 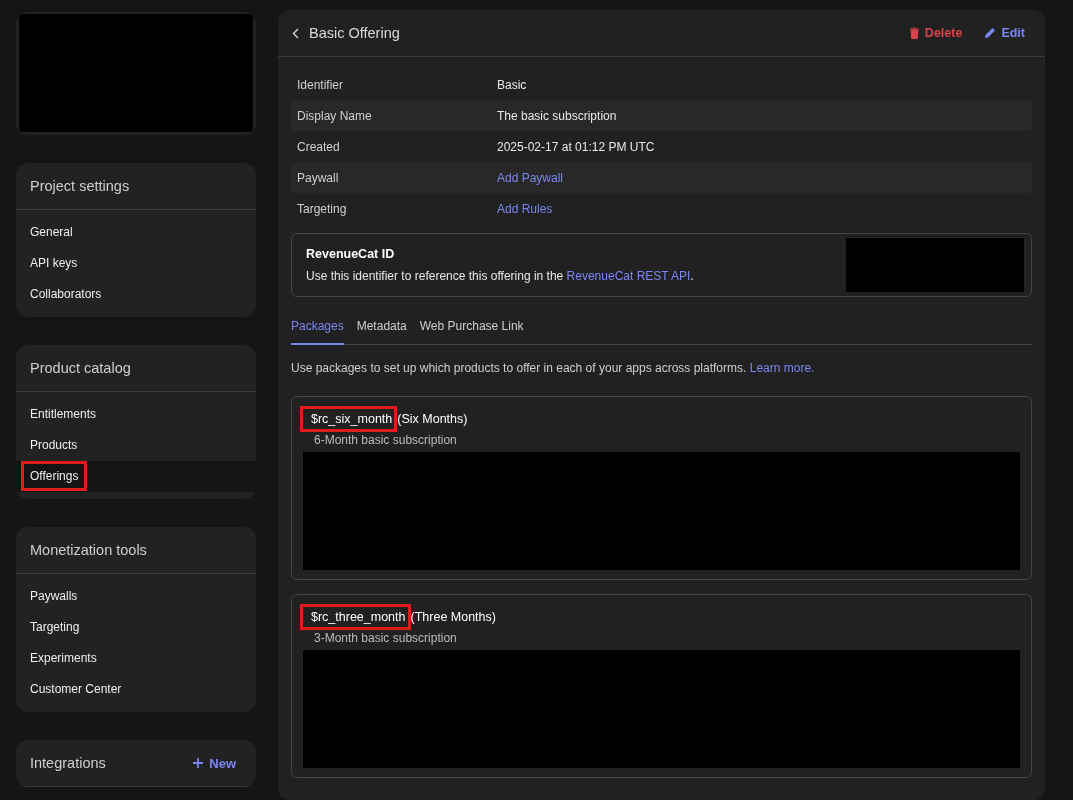 What do you see at coordinates (432, 419) in the screenshot?
I see `package-name: (Six Months)` at bounding box center [432, 419].